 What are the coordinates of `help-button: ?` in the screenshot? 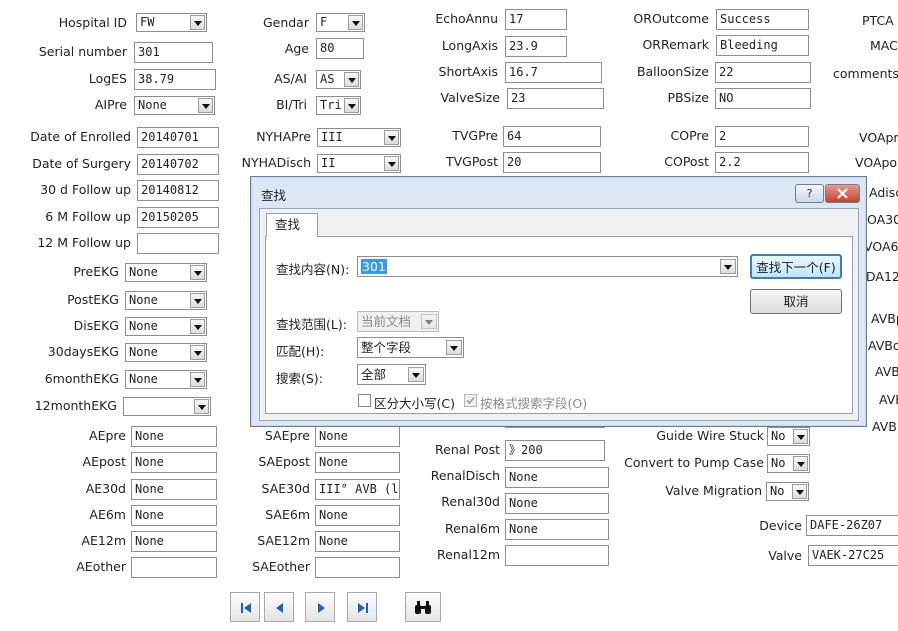 It's located at (809, 193).